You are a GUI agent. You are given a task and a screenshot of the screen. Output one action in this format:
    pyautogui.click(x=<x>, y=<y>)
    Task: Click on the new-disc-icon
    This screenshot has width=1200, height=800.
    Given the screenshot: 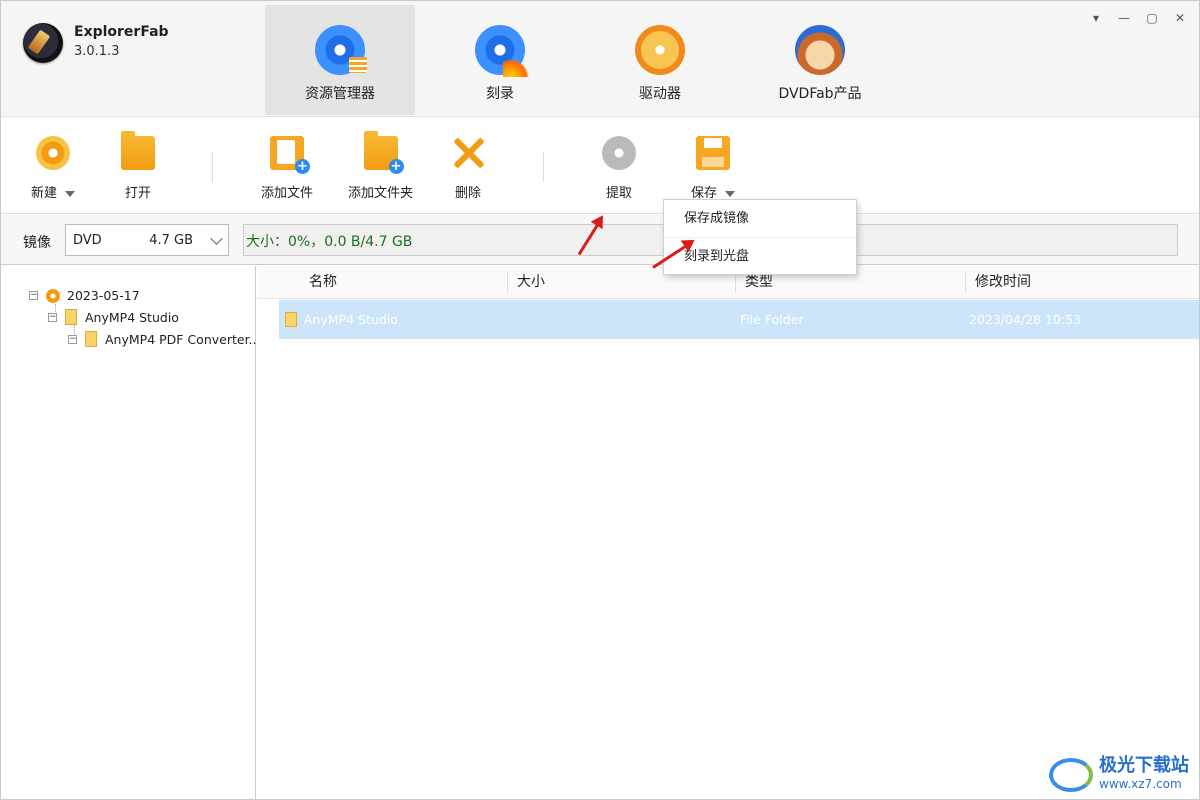 What is the action you would take?
    pyautogui.click(x=53, y=153)
    